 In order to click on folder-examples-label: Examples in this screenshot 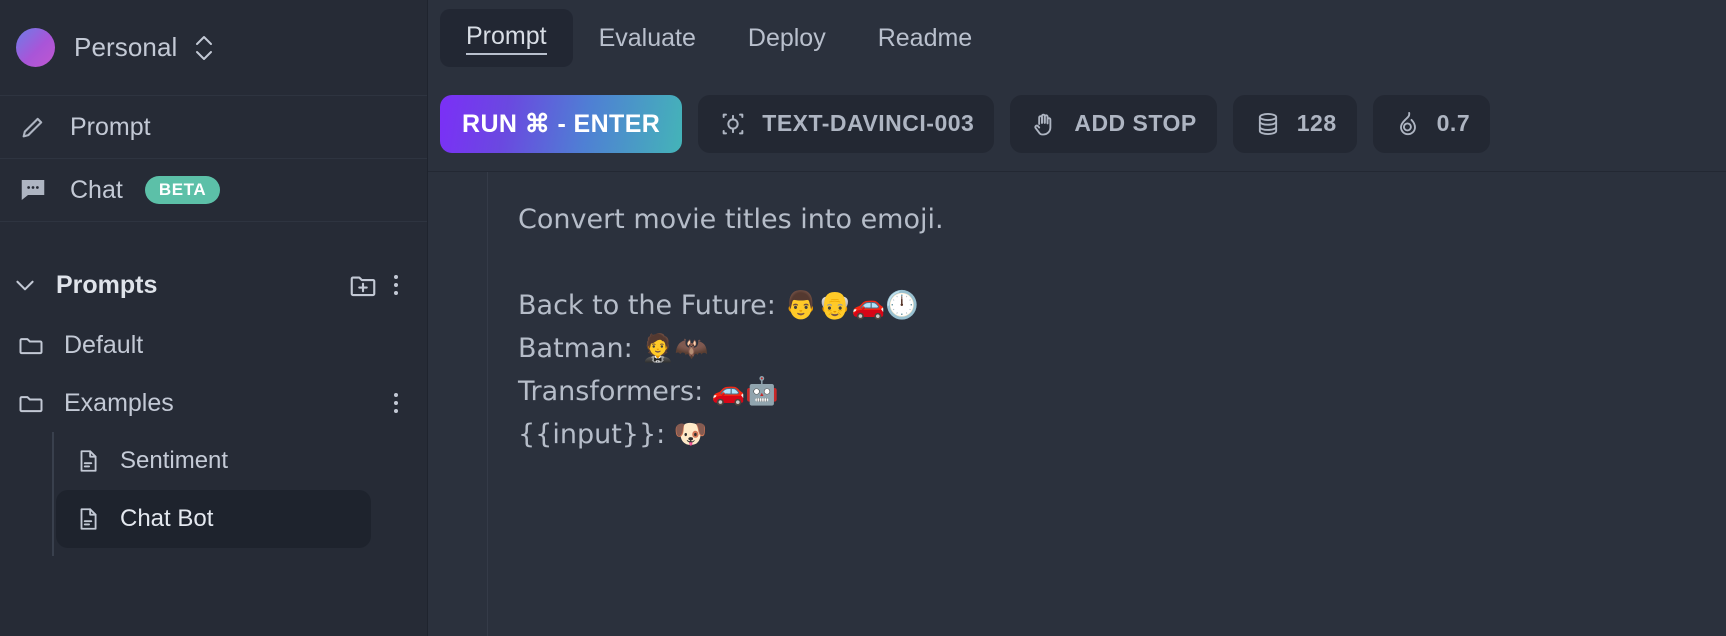, I will do `click(119, 402)`.